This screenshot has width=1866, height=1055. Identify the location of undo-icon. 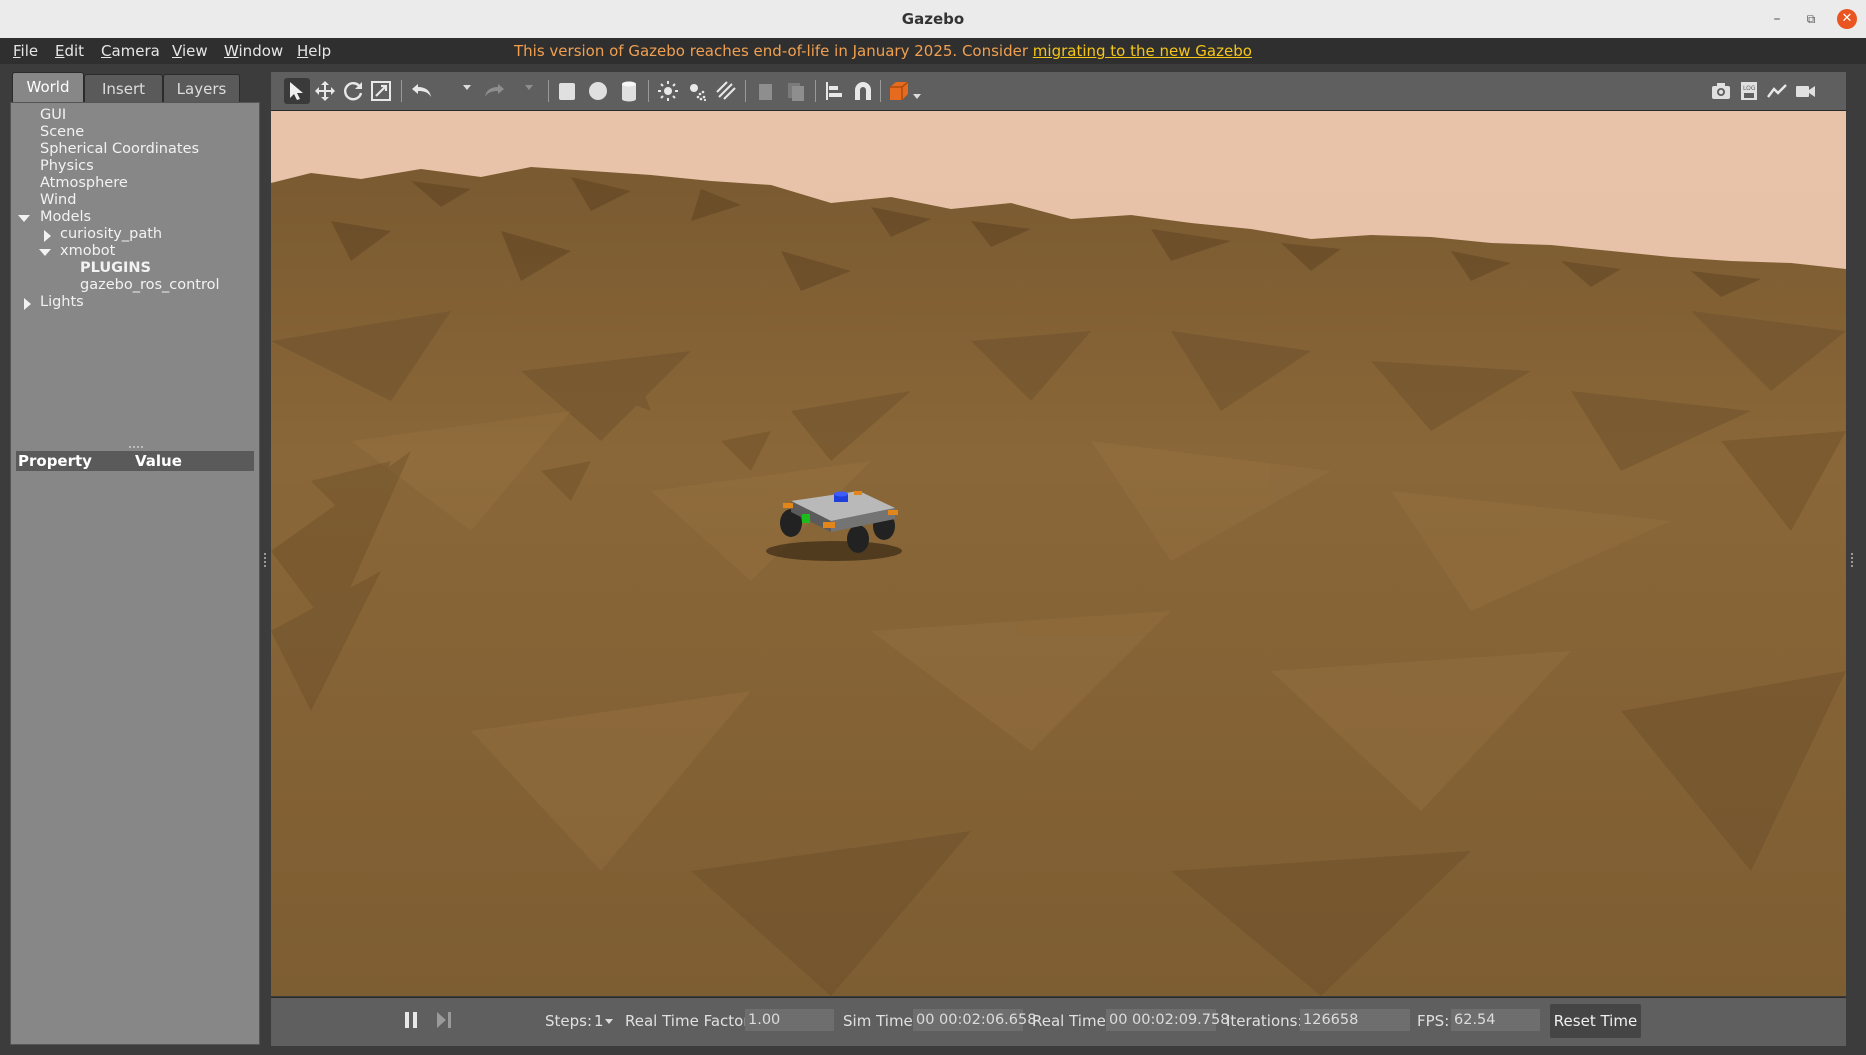
(422, 91).